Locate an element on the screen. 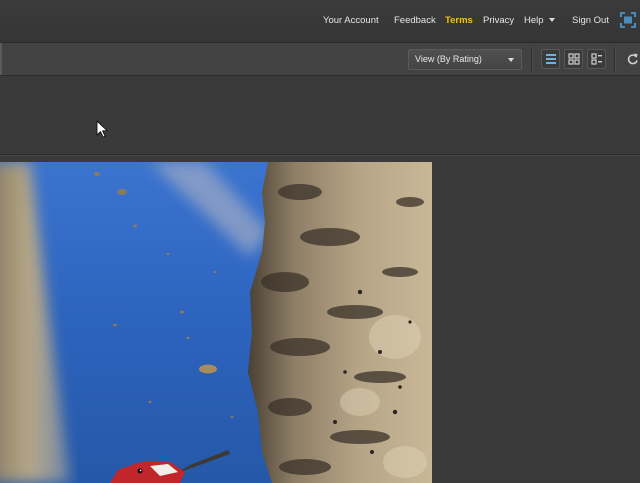 The width and height of the screenshot is (640, 483). nav-help-label: Help is located at coordinates (534, 20).